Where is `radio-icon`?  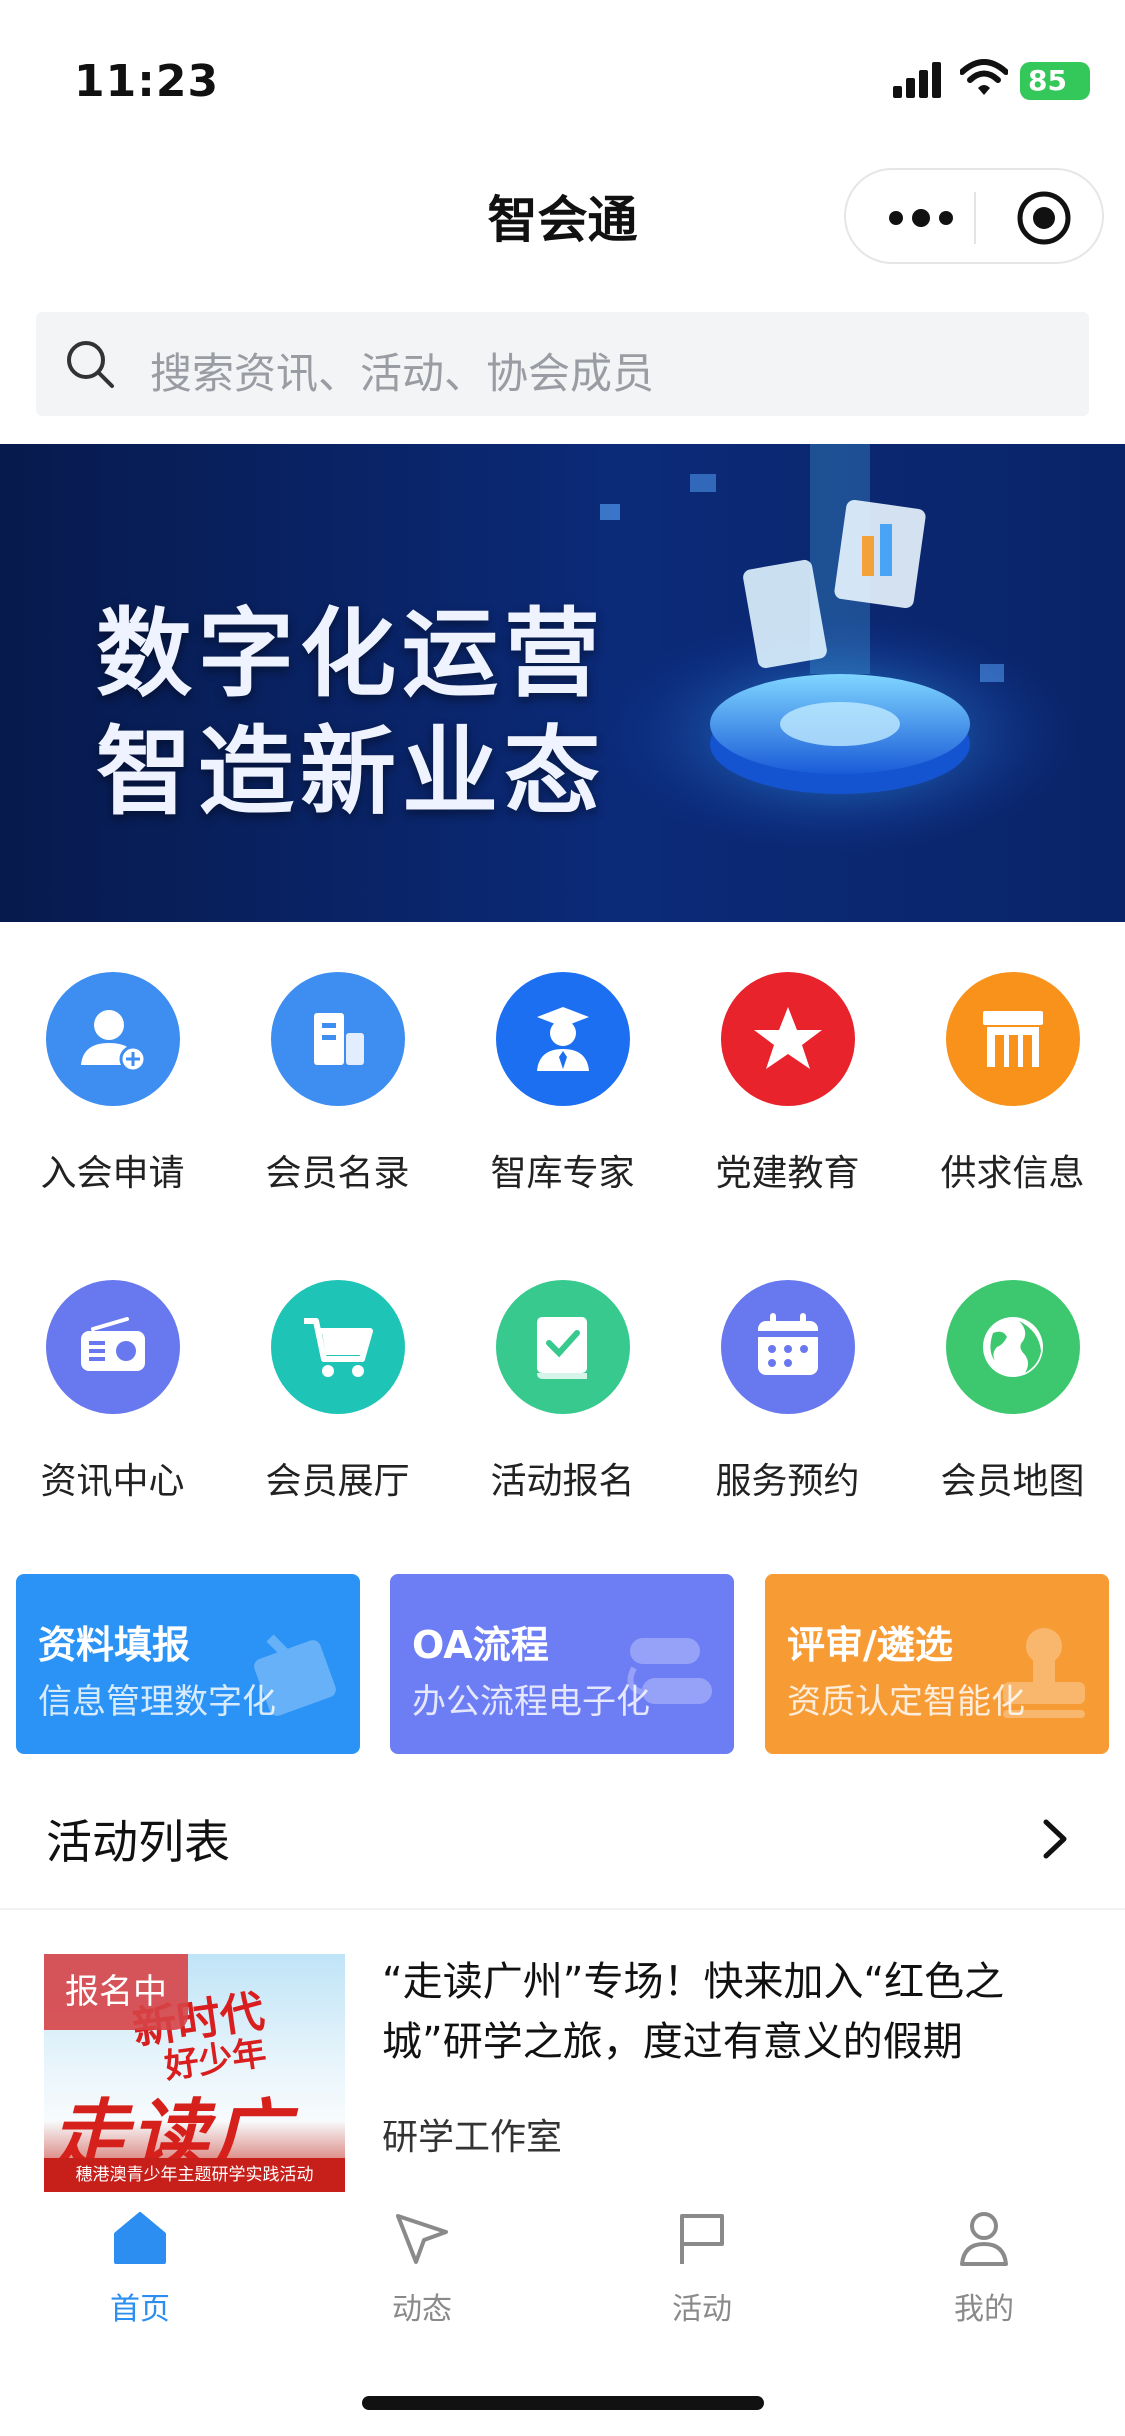 radio-icon is located at coordinates (113, 1347).